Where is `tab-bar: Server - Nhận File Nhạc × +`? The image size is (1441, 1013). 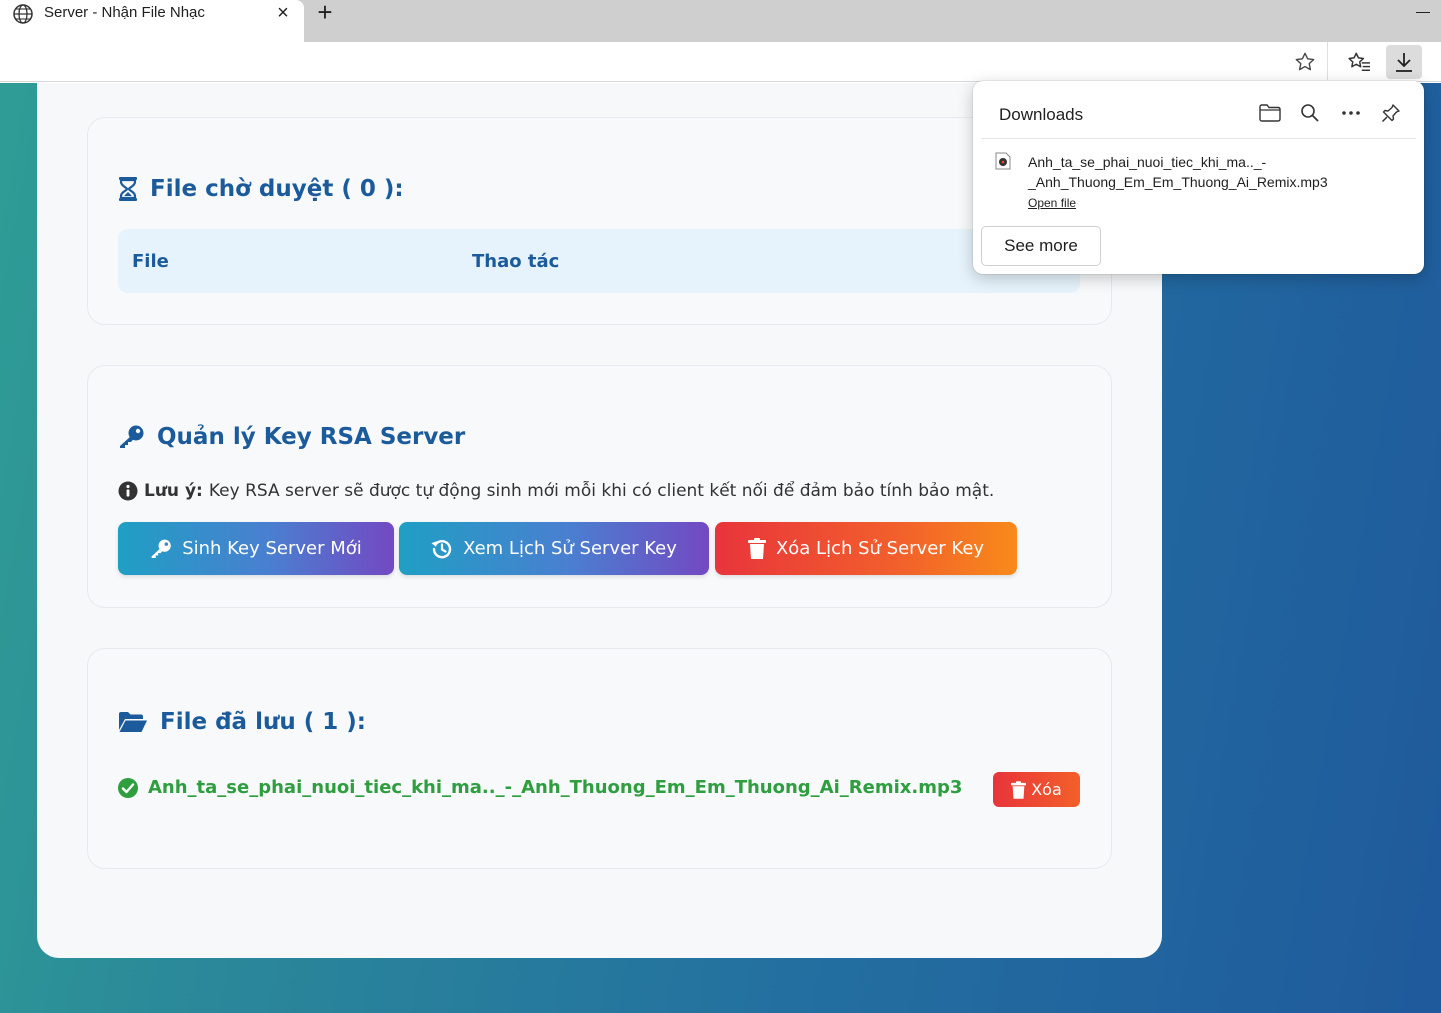
tab-bar: Server - Nhận File Nhạc × + is located at coordinates (720, 21).